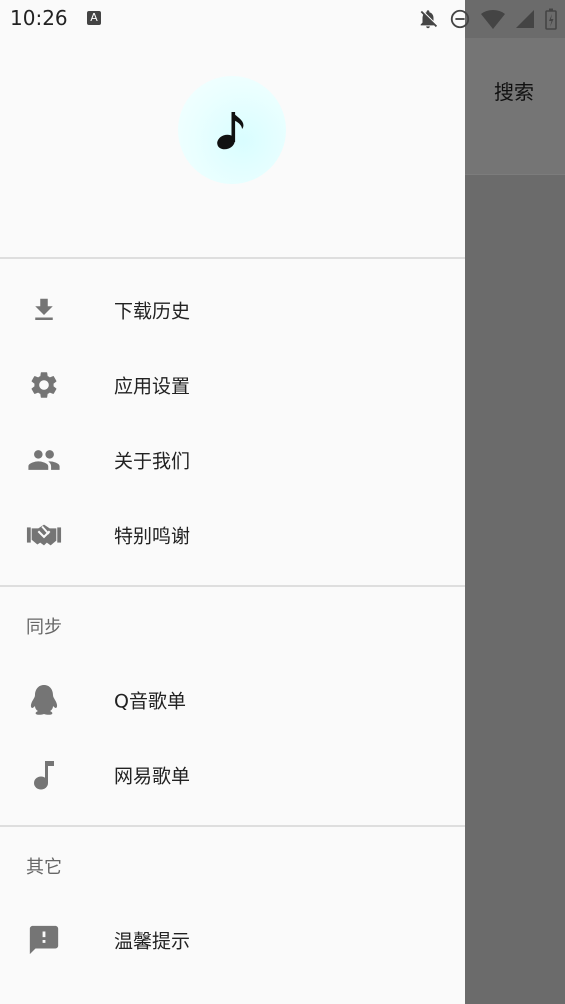 The width and height of the screenshot is (565, 1004). I want to click on menu-item-acknowledgements: 特别鸣谢, so click(232, 534).